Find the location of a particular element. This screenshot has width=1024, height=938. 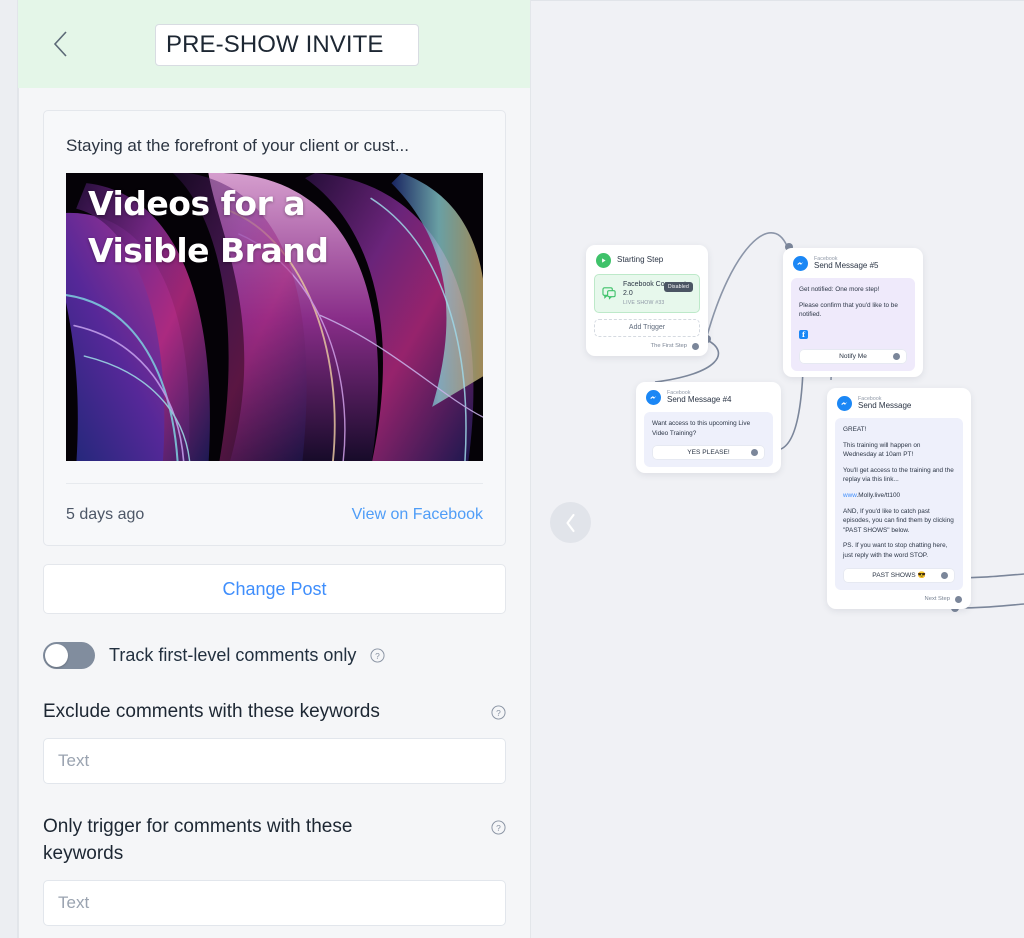

exclude-keywords-group: Exclude comments with these keywords ? is located at coordinates (274, 742).